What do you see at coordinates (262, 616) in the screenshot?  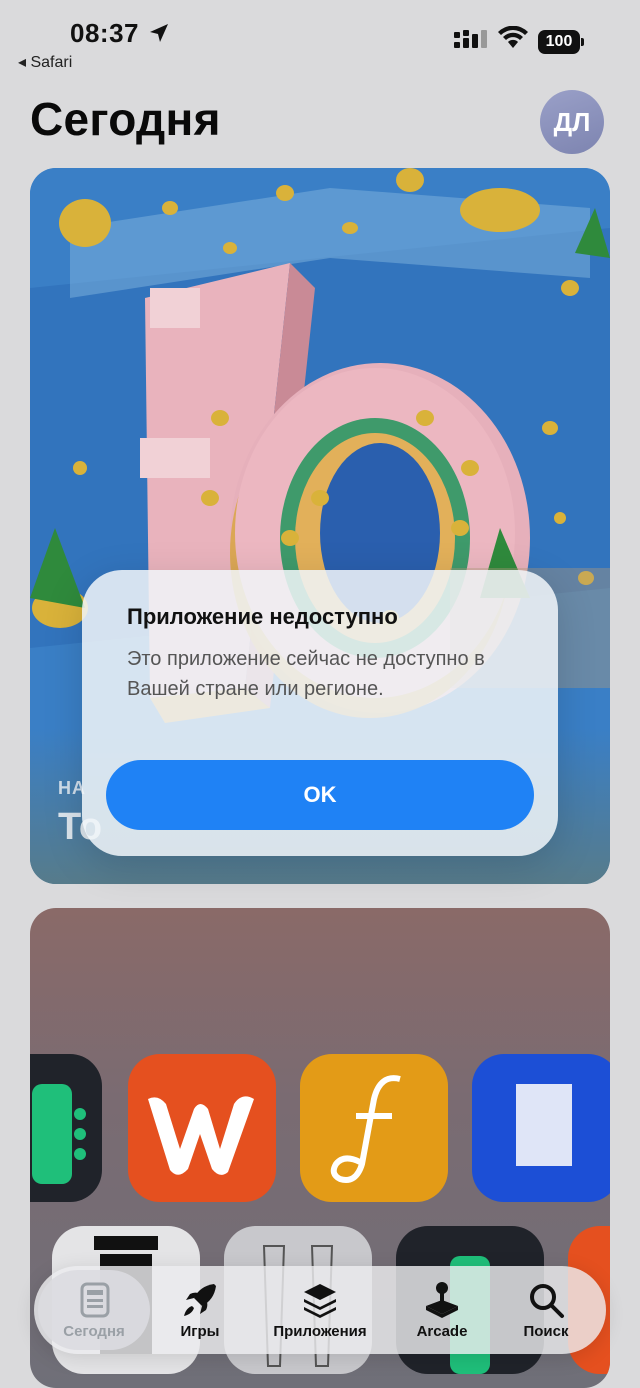 I see `alert-title: Приложение недоступно` at bounding box center [262, 616].